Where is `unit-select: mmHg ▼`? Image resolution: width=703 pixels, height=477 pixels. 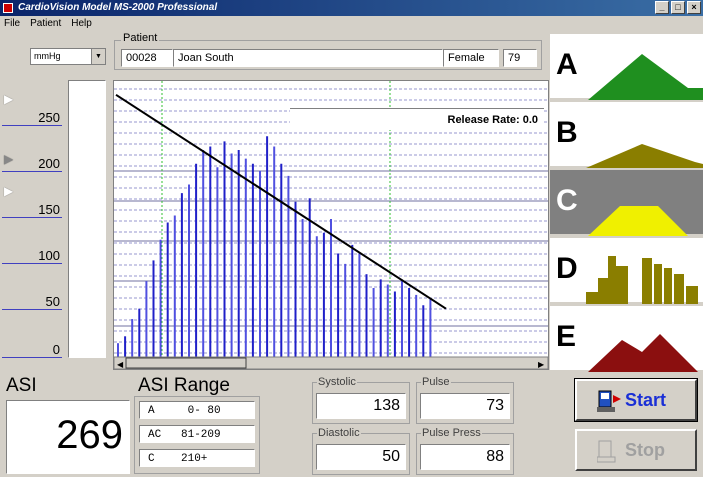 unit-select: mmHg ▼ is located at coordinates (68, 56).